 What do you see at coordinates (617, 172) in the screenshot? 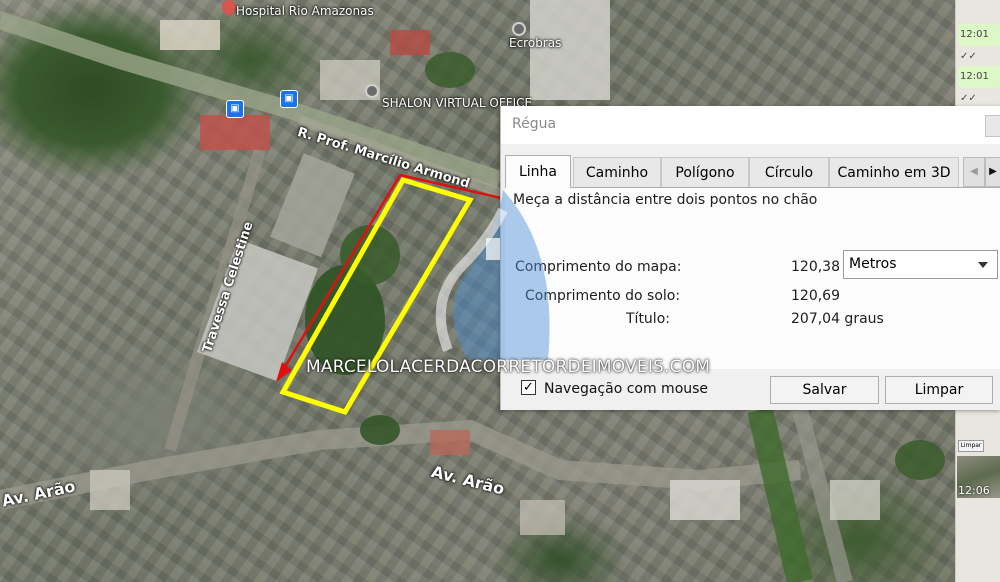
I see `tab-caminho: Caminho` at bounding box center [617, 172].